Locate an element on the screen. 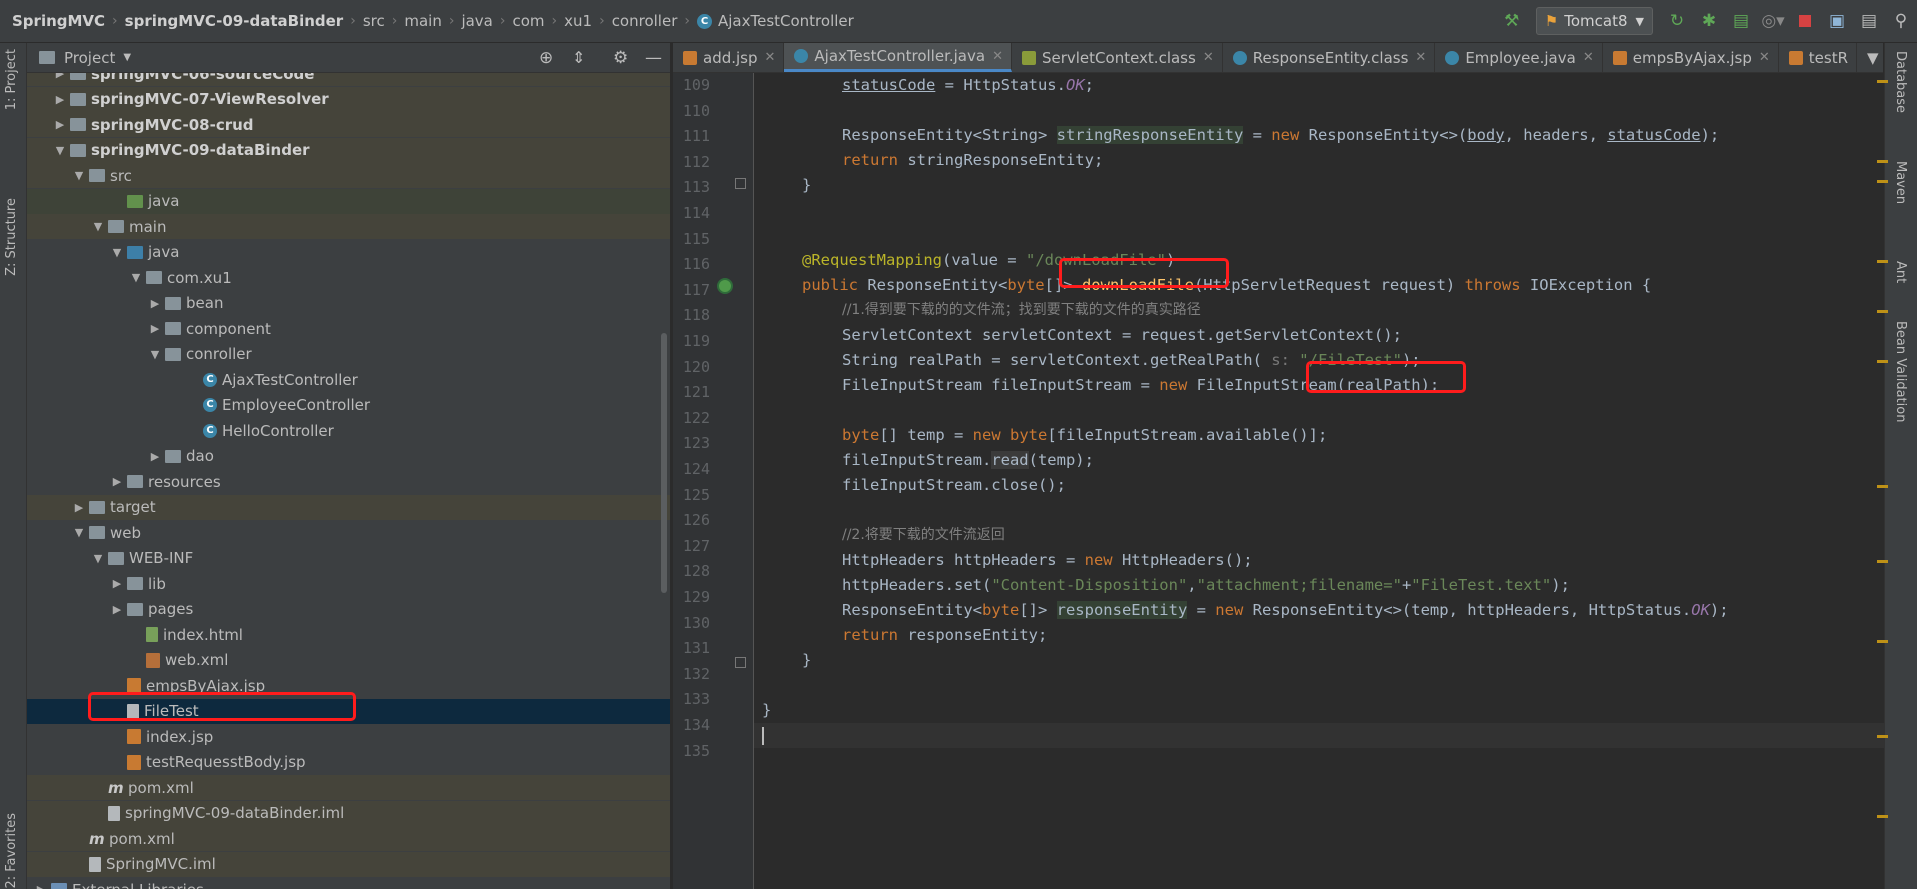 The image size is (1917, 889). search-icon: ⚲ is located at coordinates (1901, 21).